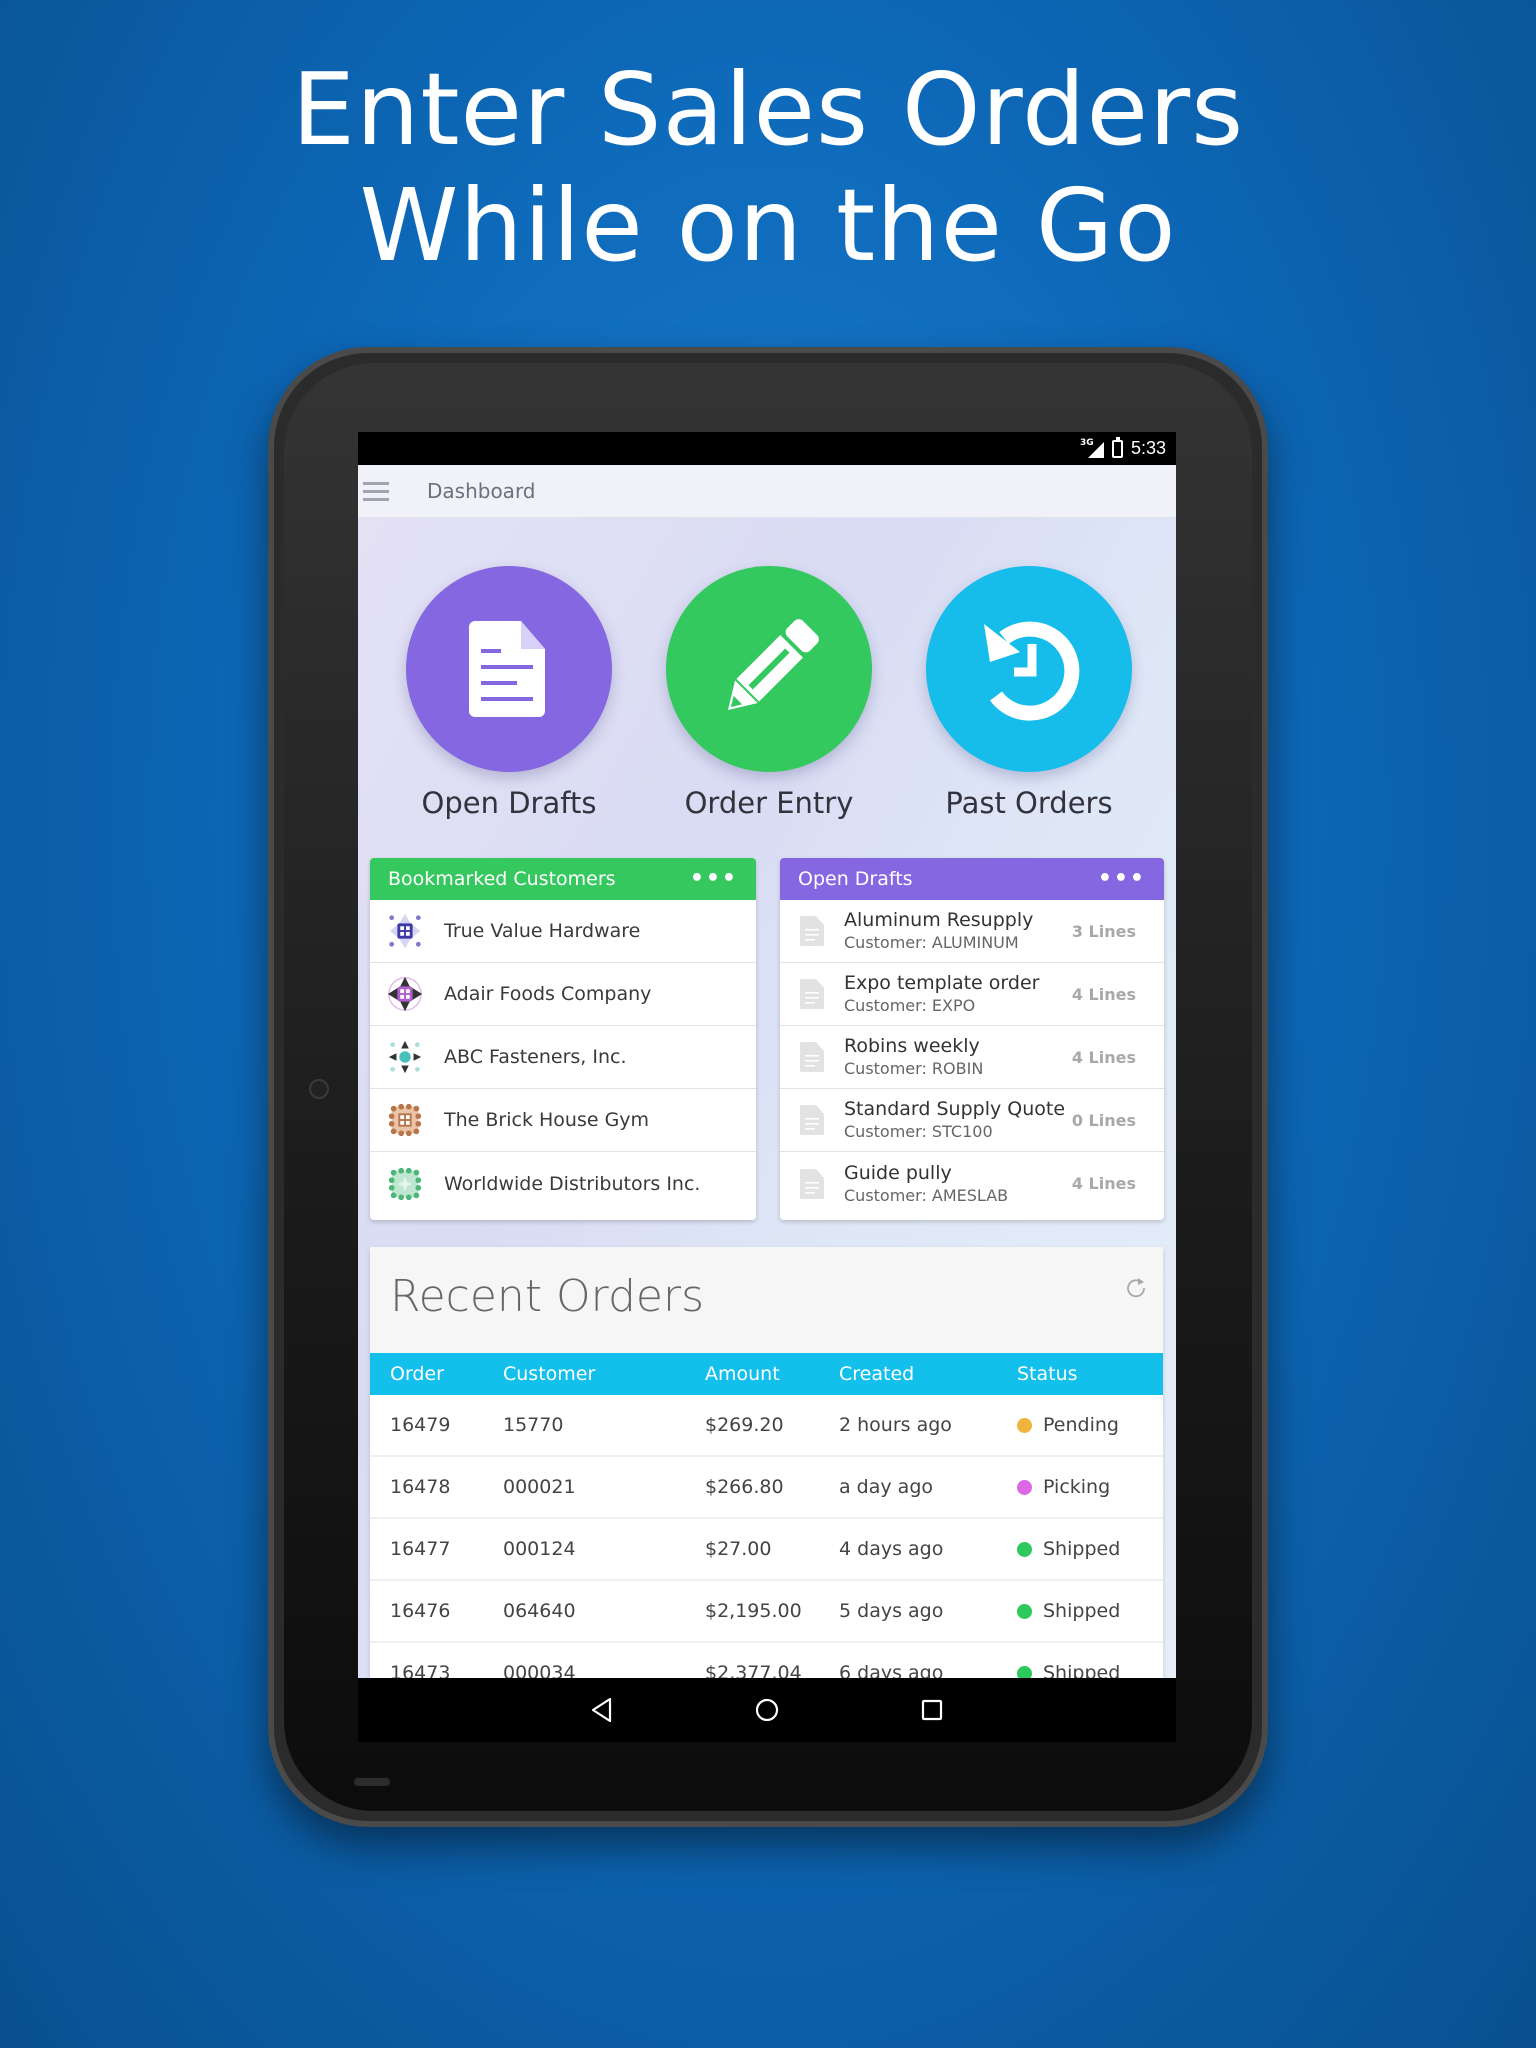  What do you see at coordinates (1081, 1425) in the screenshot?
I see `status-label: Pending` at bounding box center [1081, 1425].